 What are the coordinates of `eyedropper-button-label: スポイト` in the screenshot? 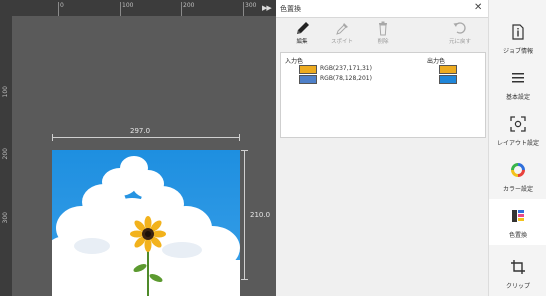 It's located at (341, 42).